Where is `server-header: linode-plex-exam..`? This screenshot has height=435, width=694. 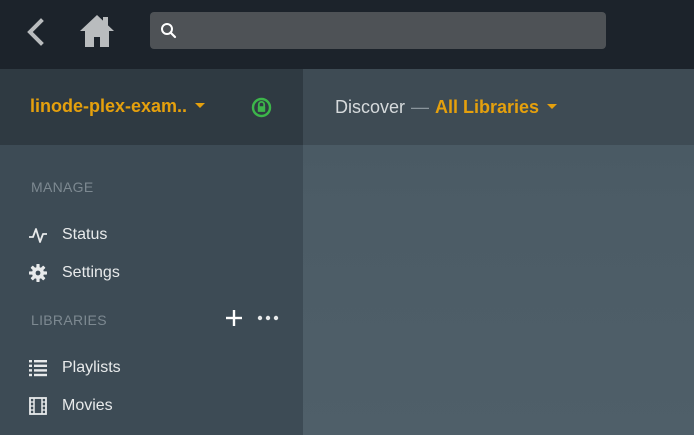
server-header: linode-plex-exam.. is located at coordinates (151, 107).